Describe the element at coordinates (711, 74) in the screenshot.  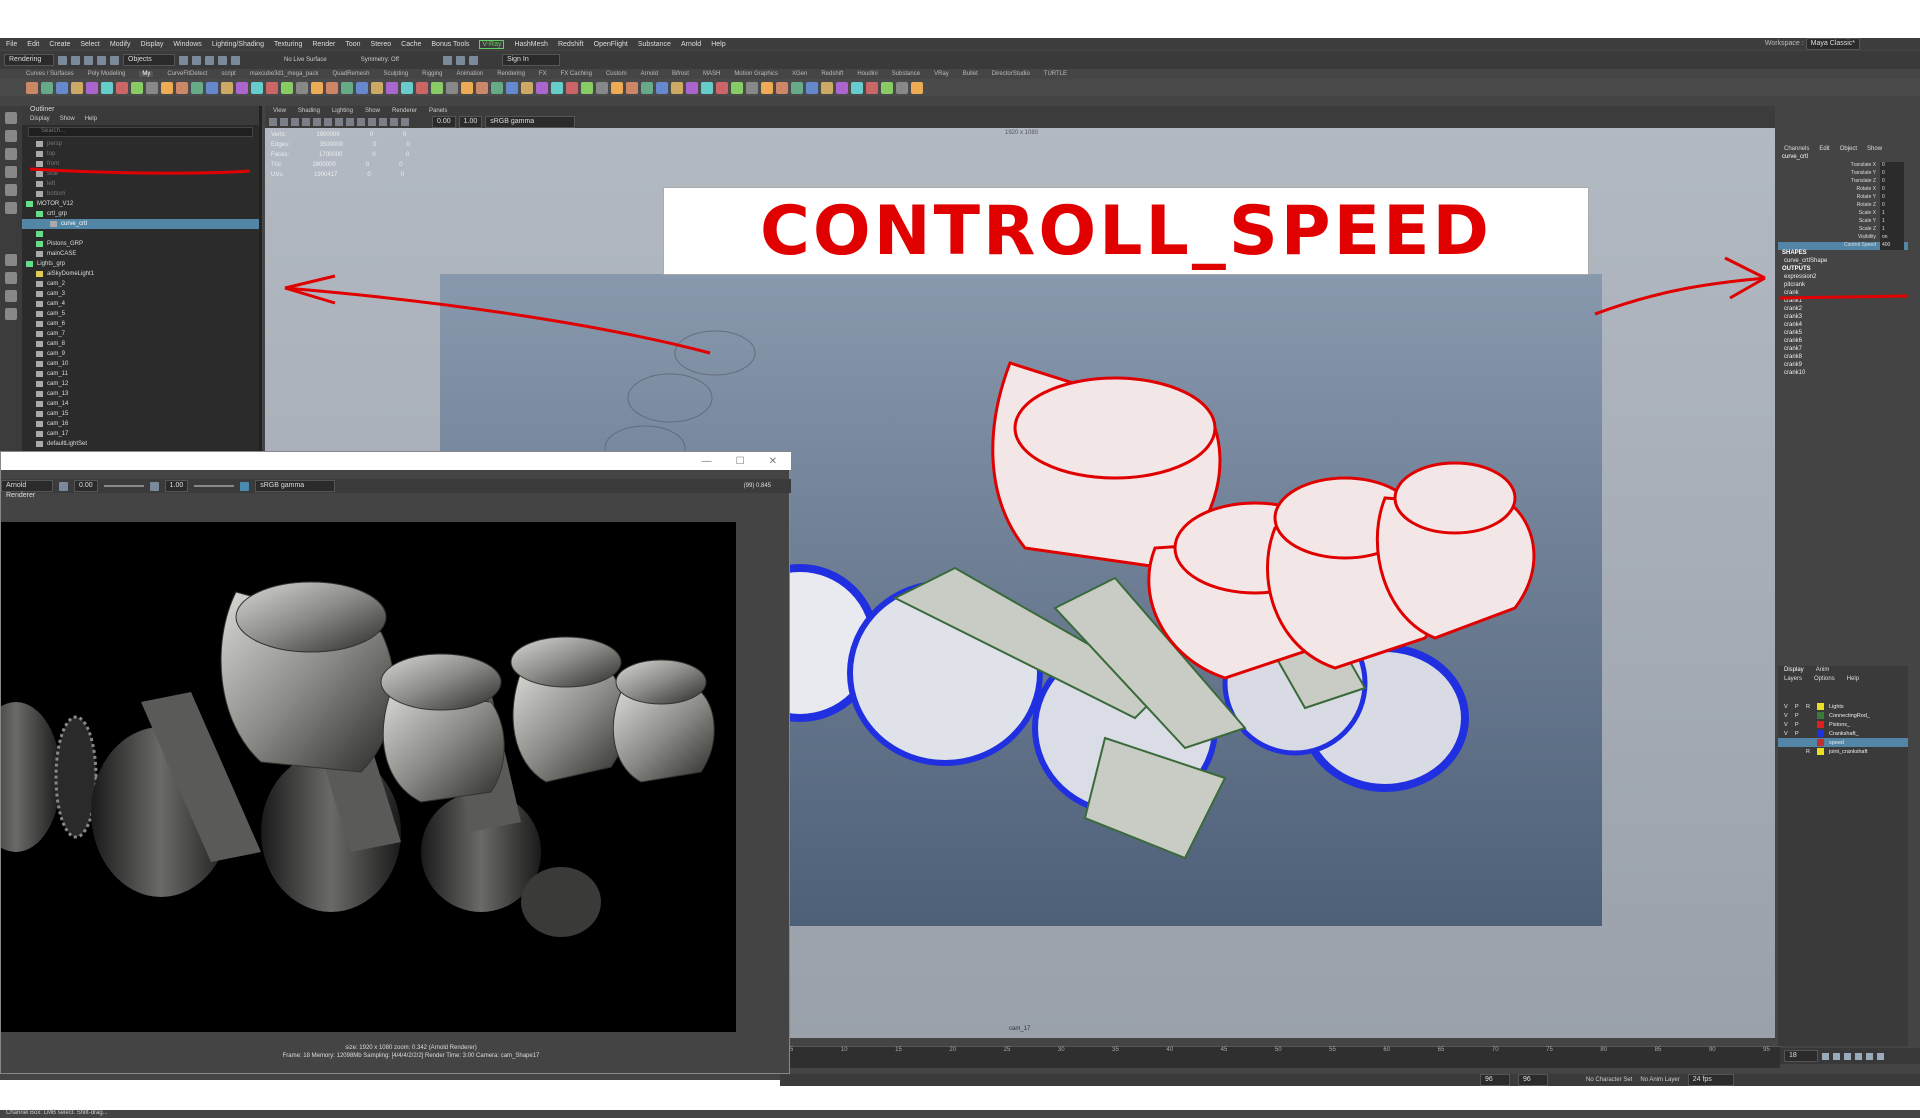
I see `shelf-tab: MASH` at that location.